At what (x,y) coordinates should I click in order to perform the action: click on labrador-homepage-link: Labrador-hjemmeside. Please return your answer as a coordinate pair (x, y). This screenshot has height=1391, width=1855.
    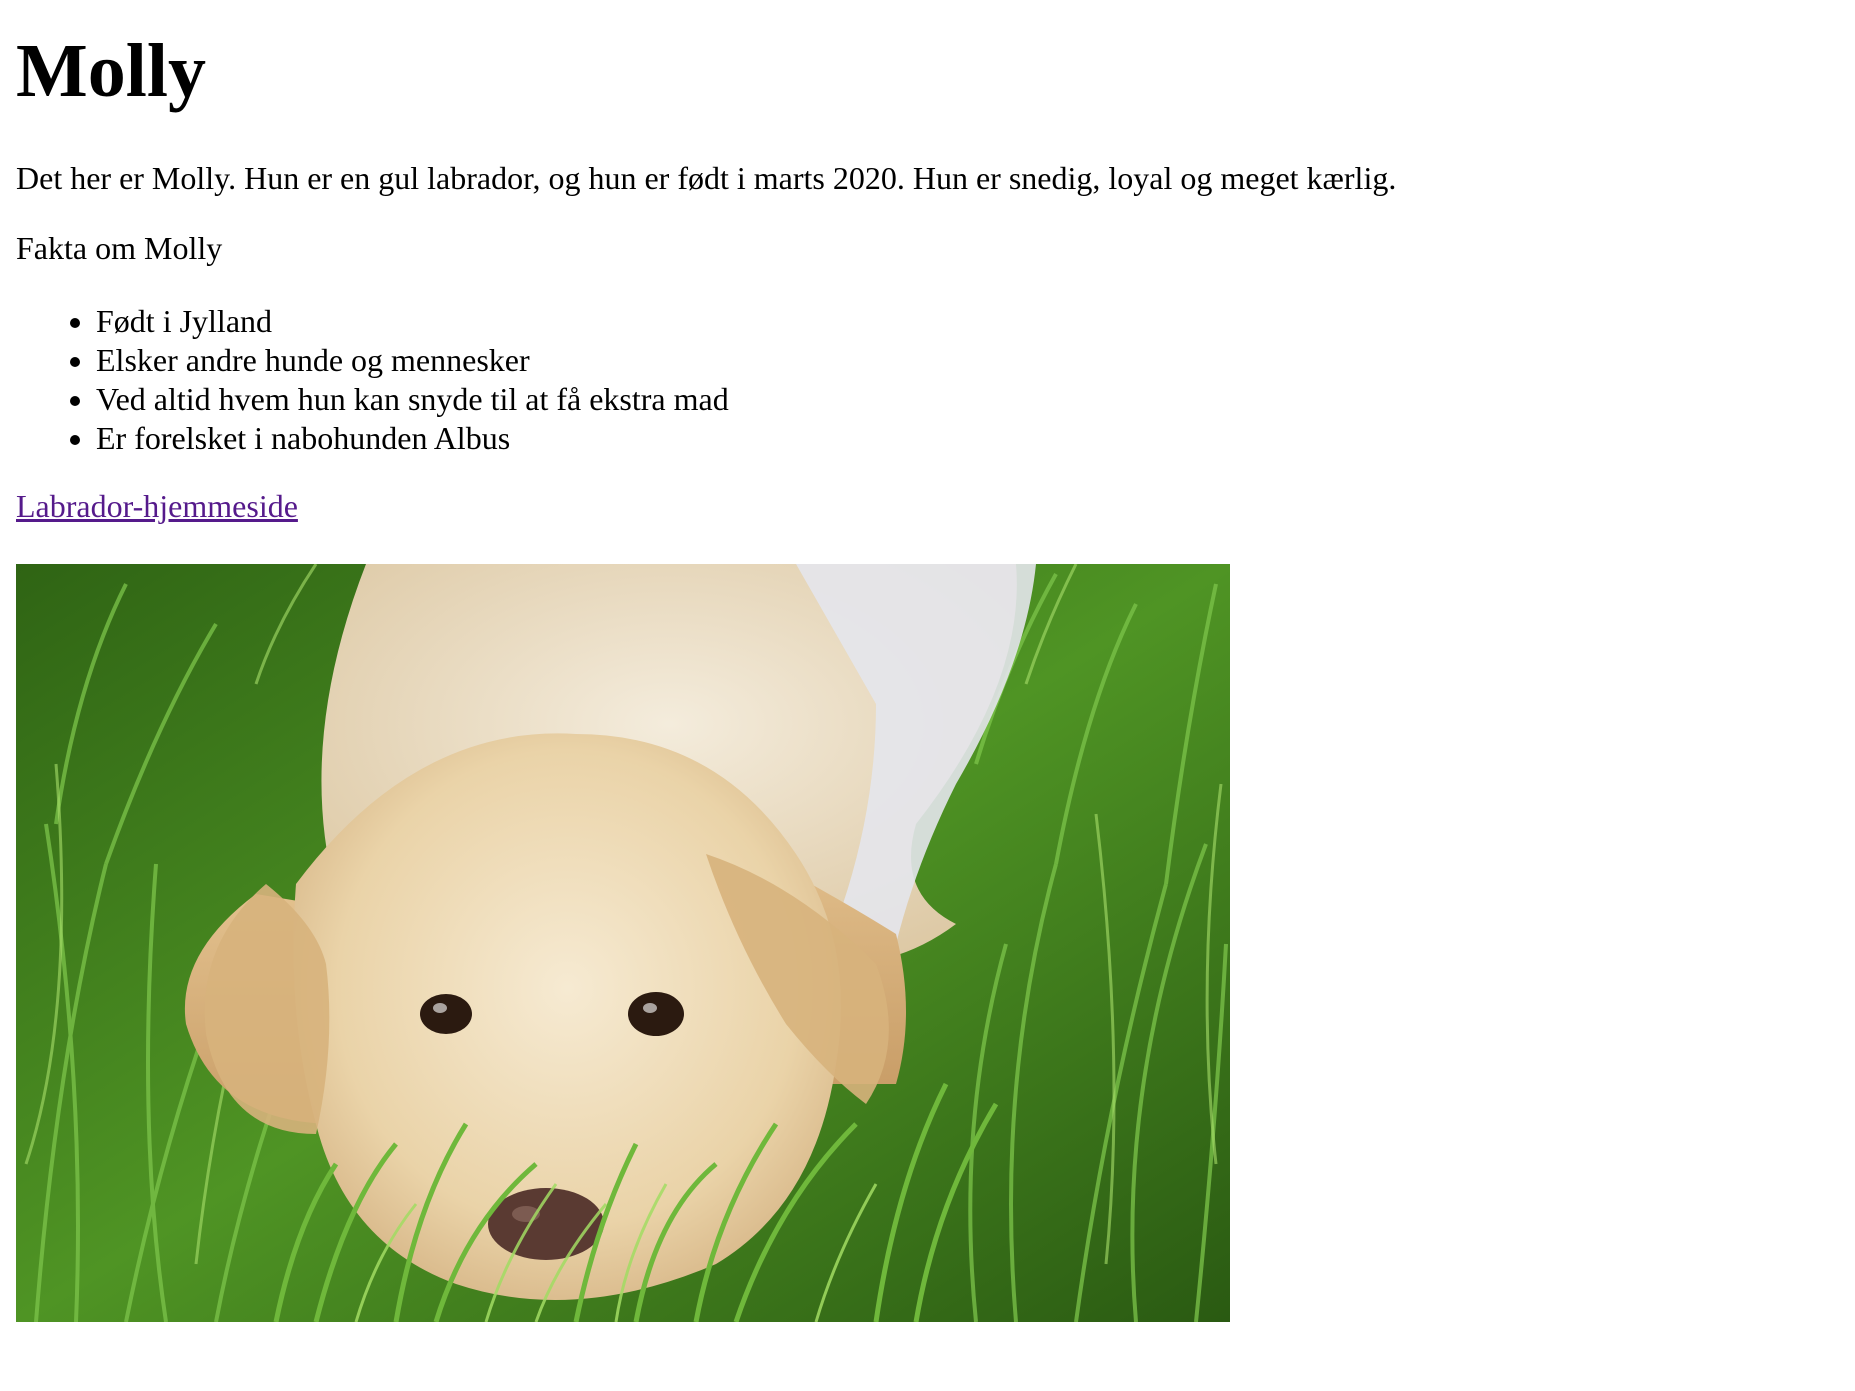
    Looking at the image, I should click on (157, 506).